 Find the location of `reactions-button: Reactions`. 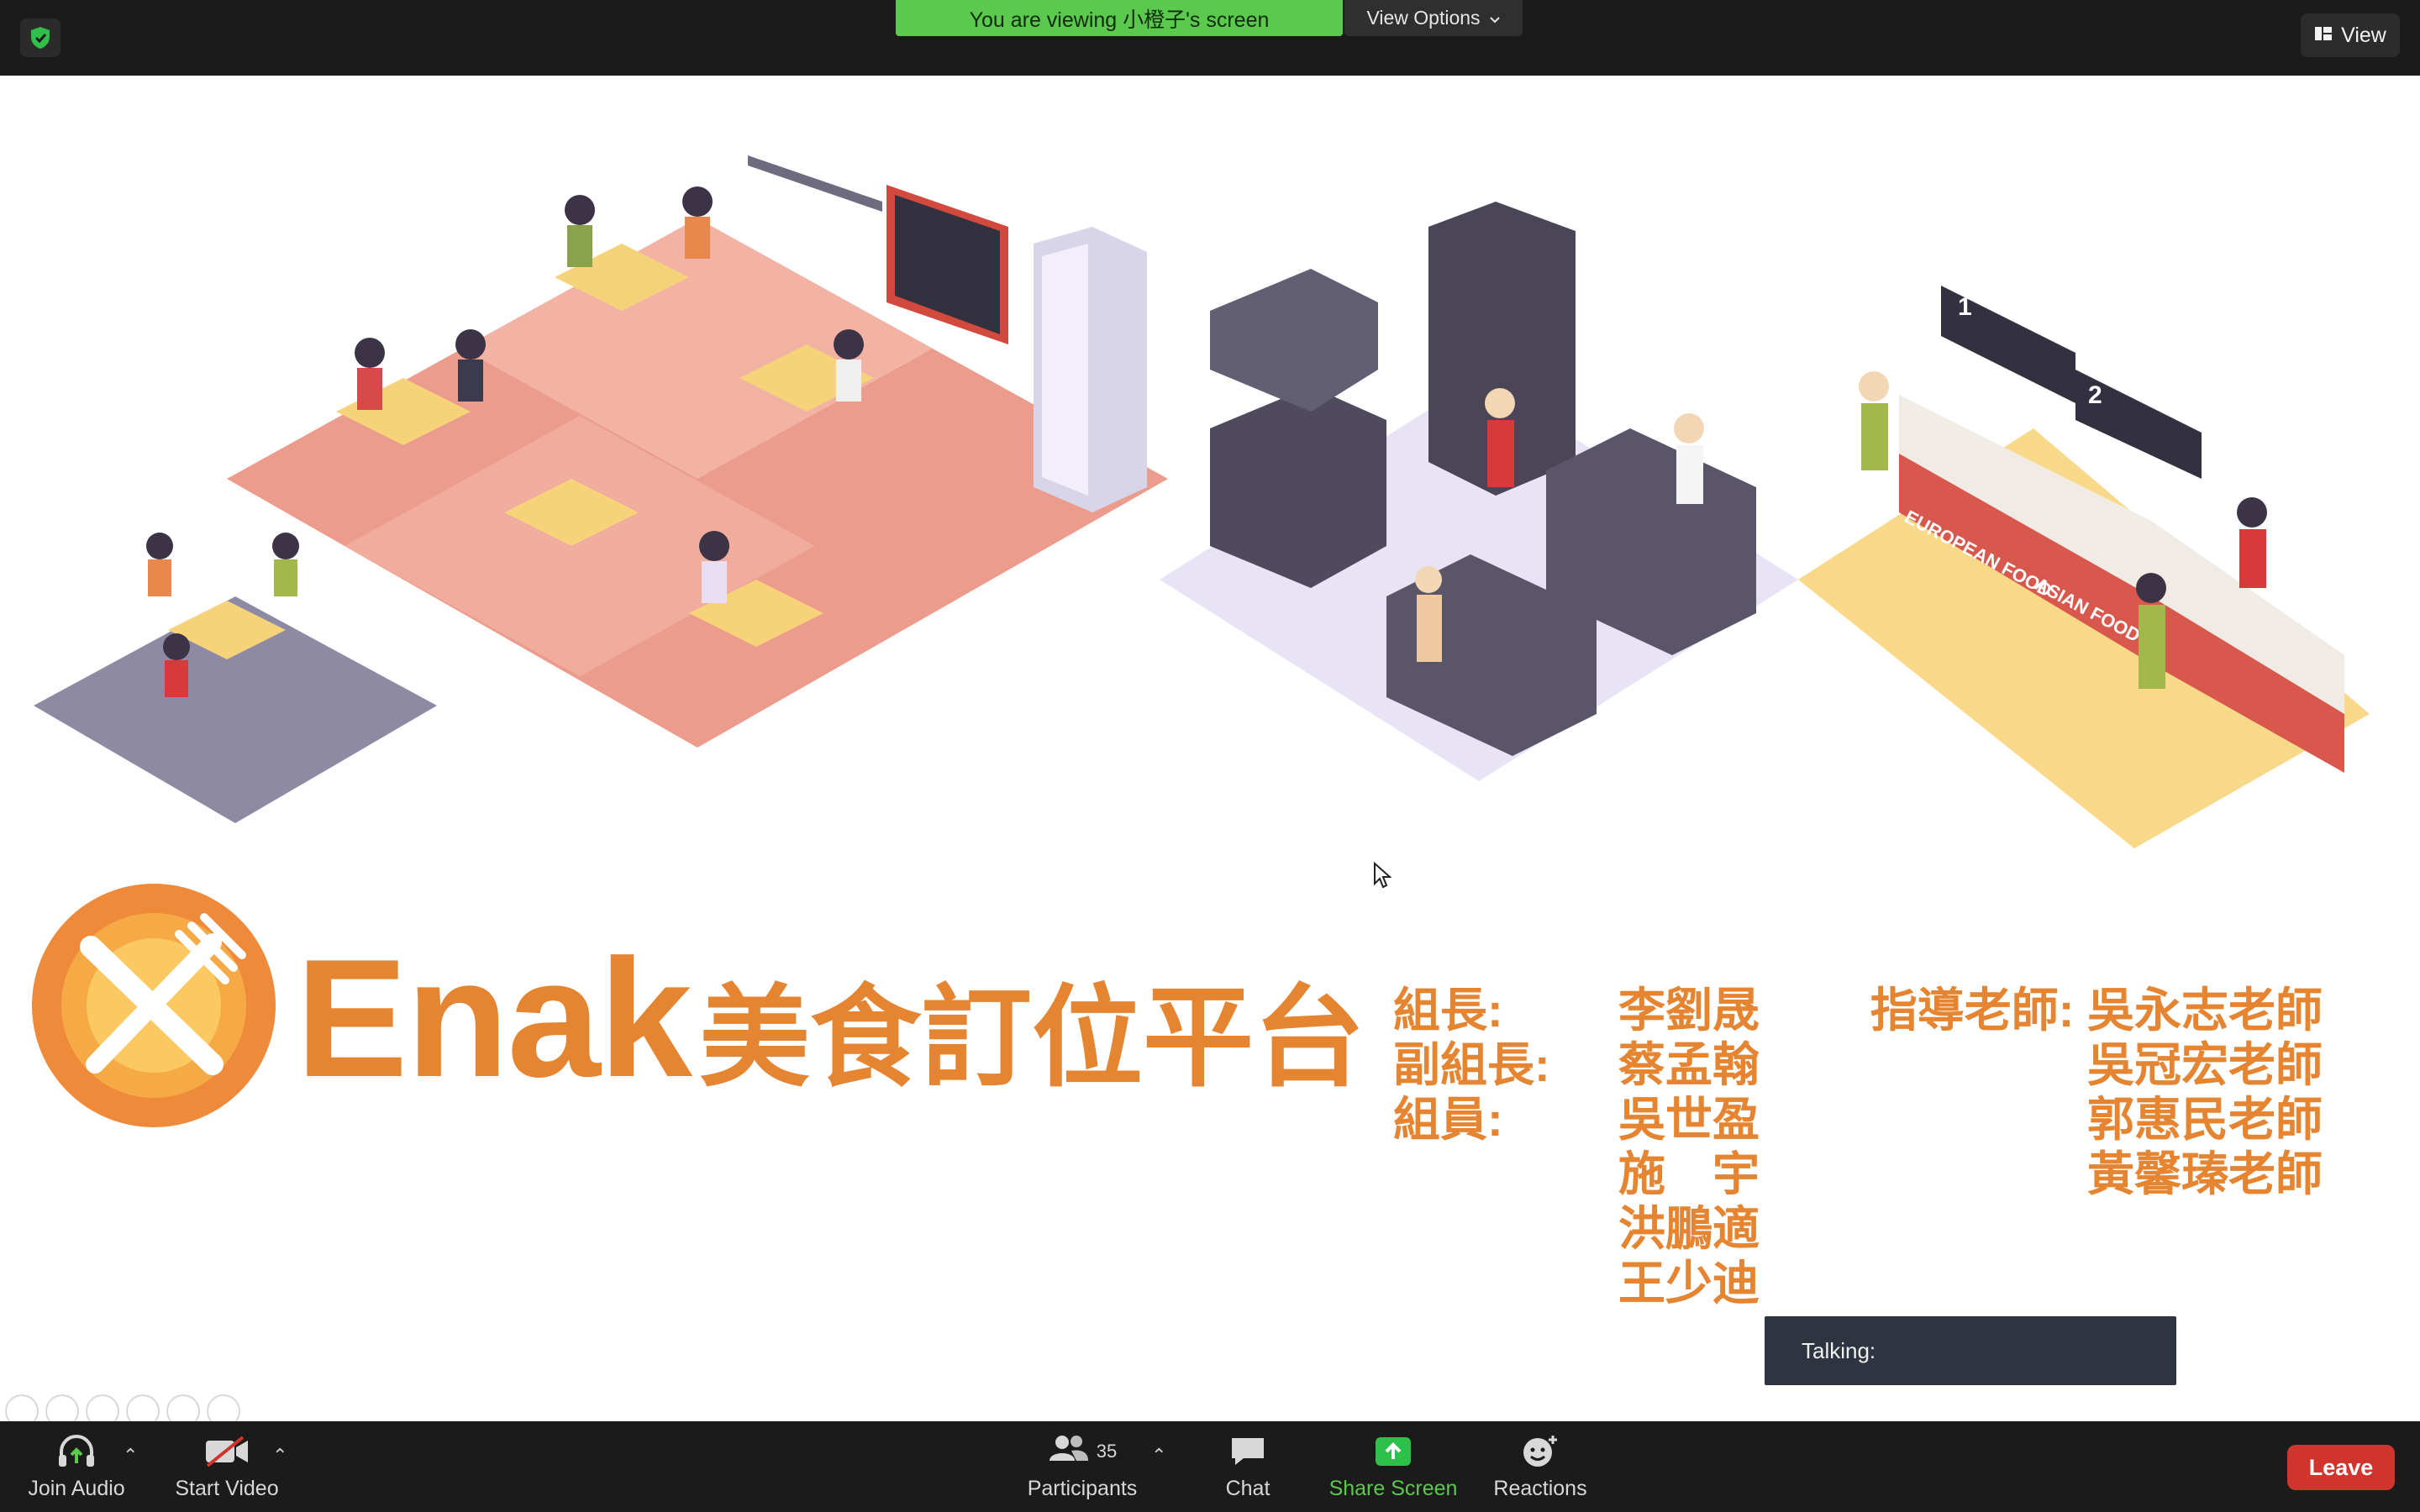

reactions-button: Reactions is located at coordinates (1540, 1466).